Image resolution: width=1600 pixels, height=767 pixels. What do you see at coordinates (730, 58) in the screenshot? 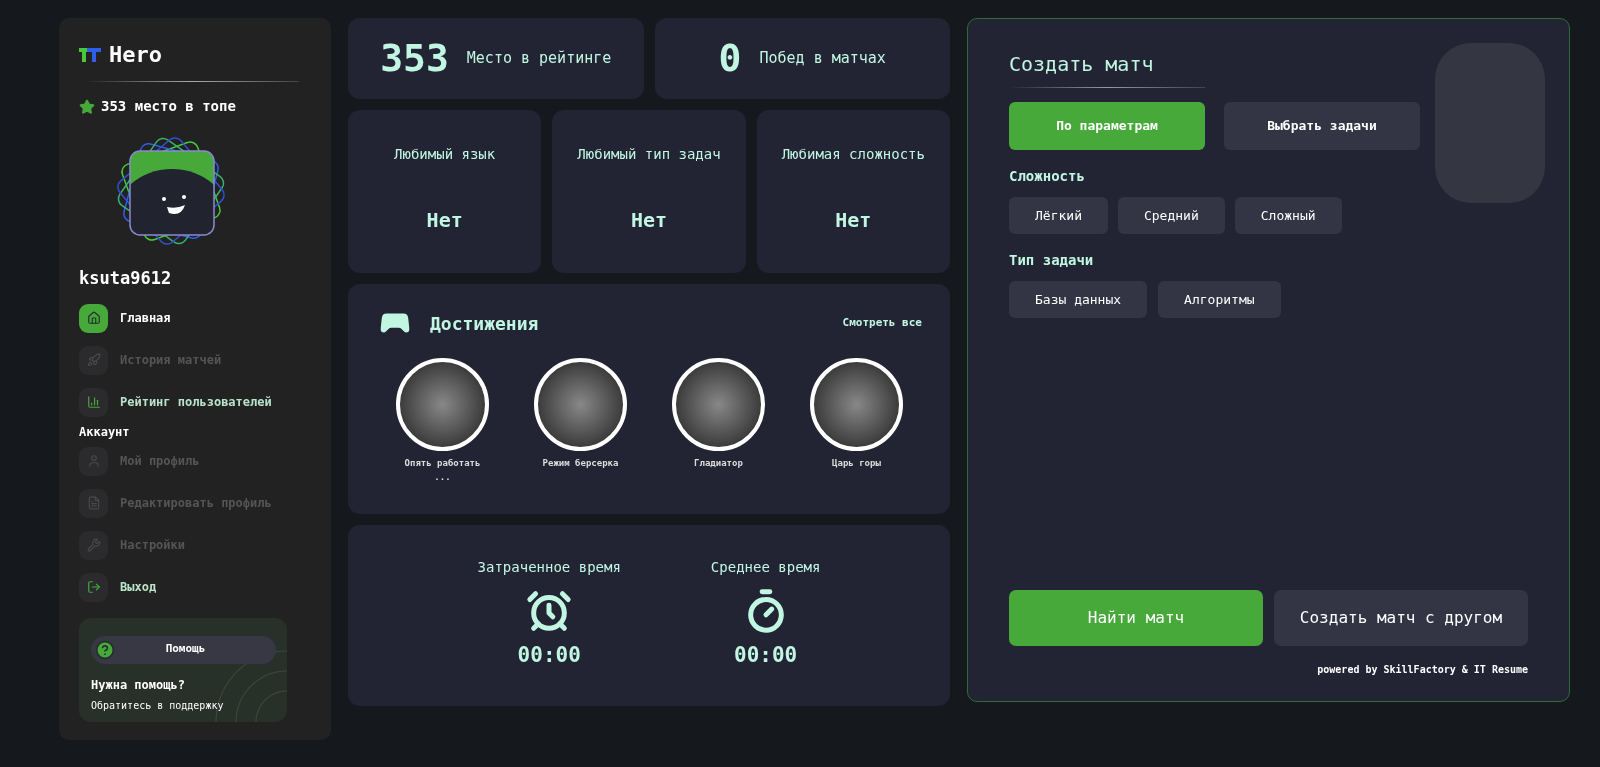
I see `stat-value: 0` at bounding box center [730, 58].